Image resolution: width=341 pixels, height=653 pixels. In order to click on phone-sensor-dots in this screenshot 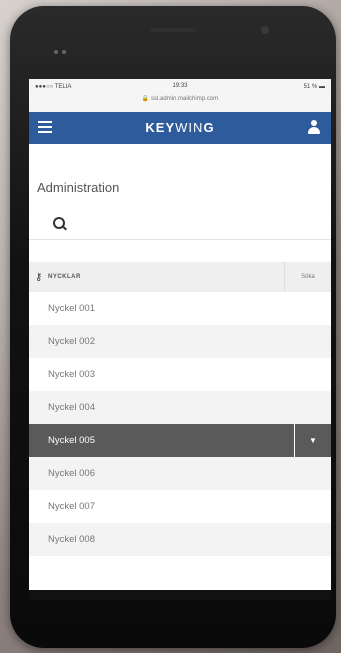, I will do `click(65, 47)`.